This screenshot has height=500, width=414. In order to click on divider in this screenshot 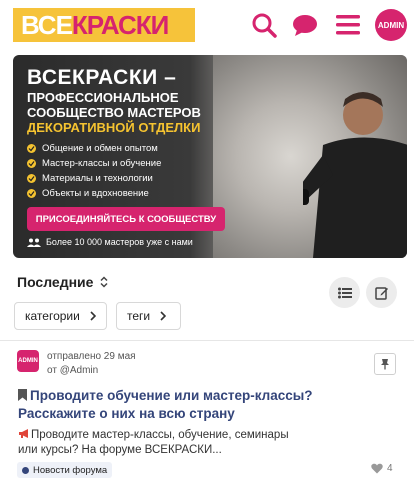, I will do `click(207, 340)`.